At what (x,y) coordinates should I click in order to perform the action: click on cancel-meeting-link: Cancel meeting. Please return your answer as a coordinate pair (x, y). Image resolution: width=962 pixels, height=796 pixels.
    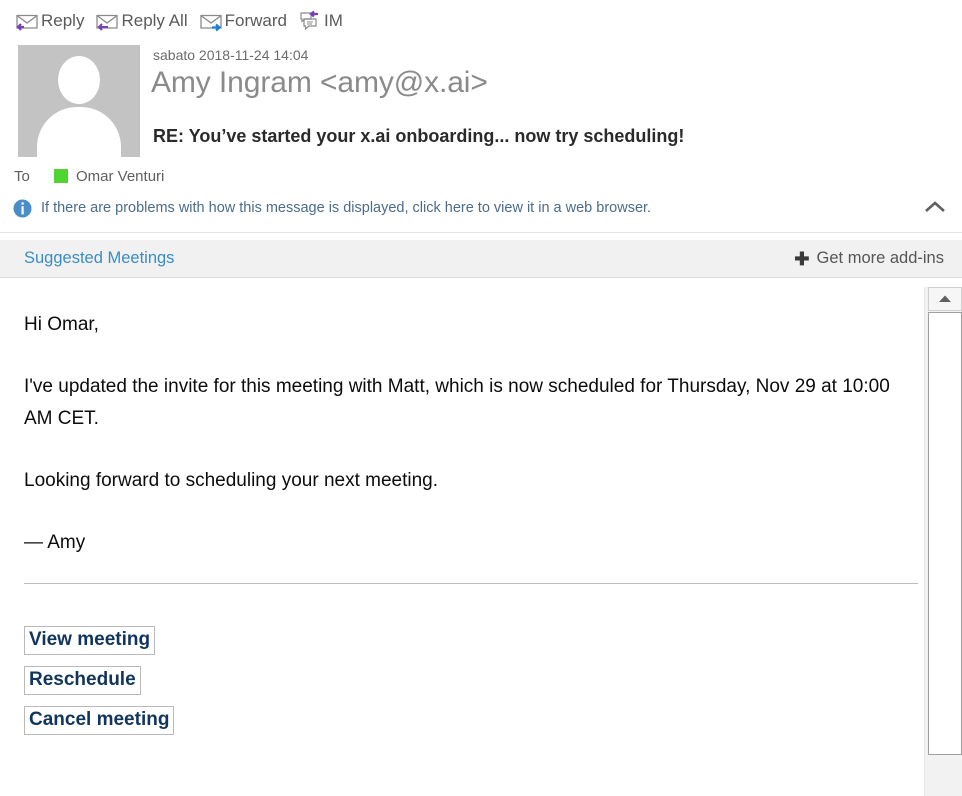
    Looking at the image, I should click on (99, 720).